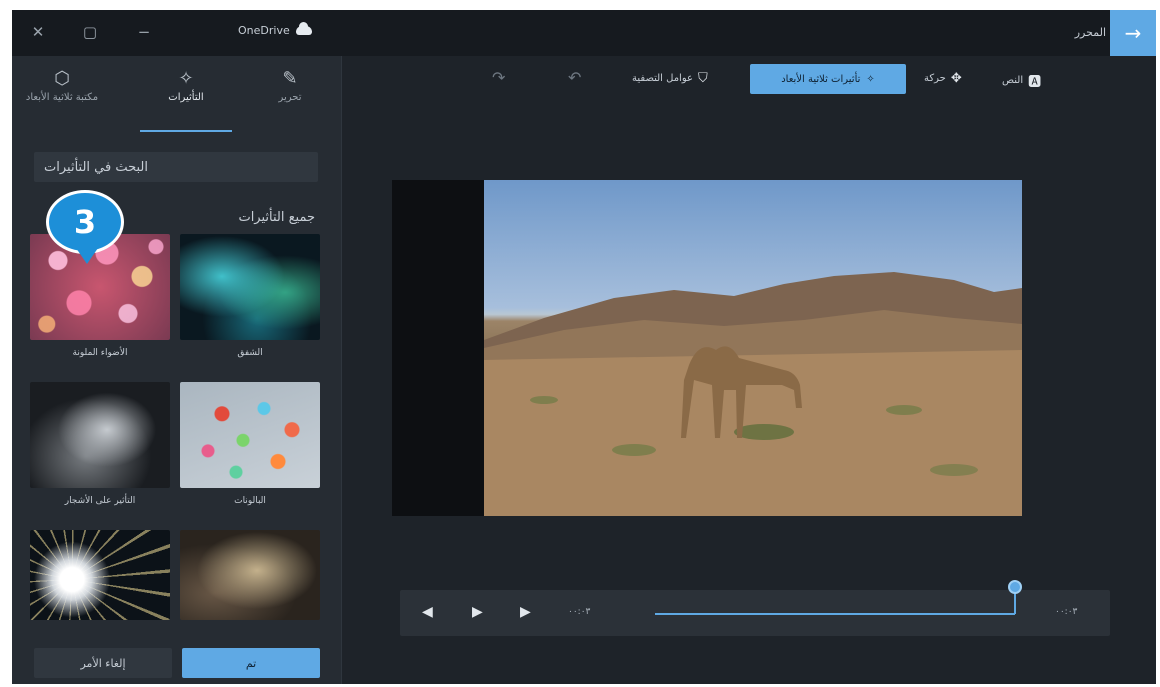 This screenshot has width=1160, height=687. What do you see at coordinates (290, 78) in the screenshot?
I see `pencil-icon: ✎` at bounding box center [290, 78].